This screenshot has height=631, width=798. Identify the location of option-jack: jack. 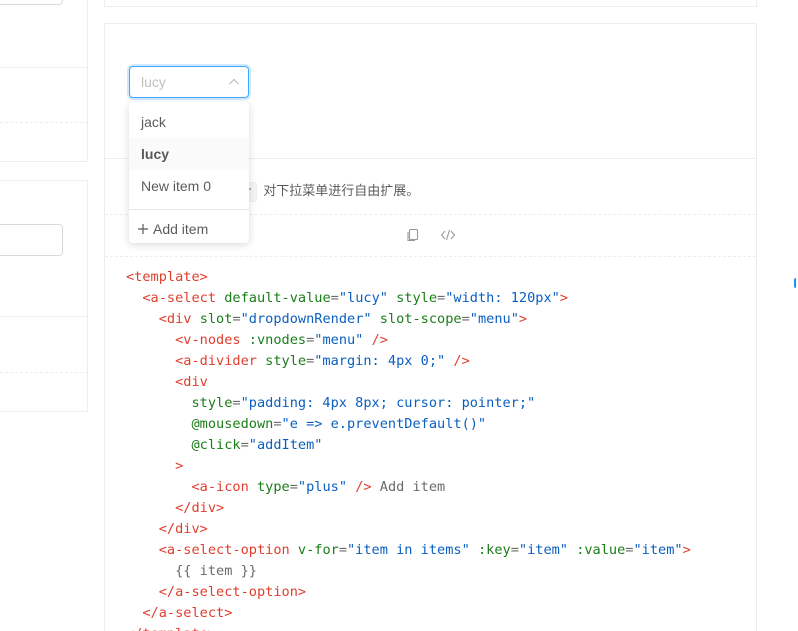
(189, 122).